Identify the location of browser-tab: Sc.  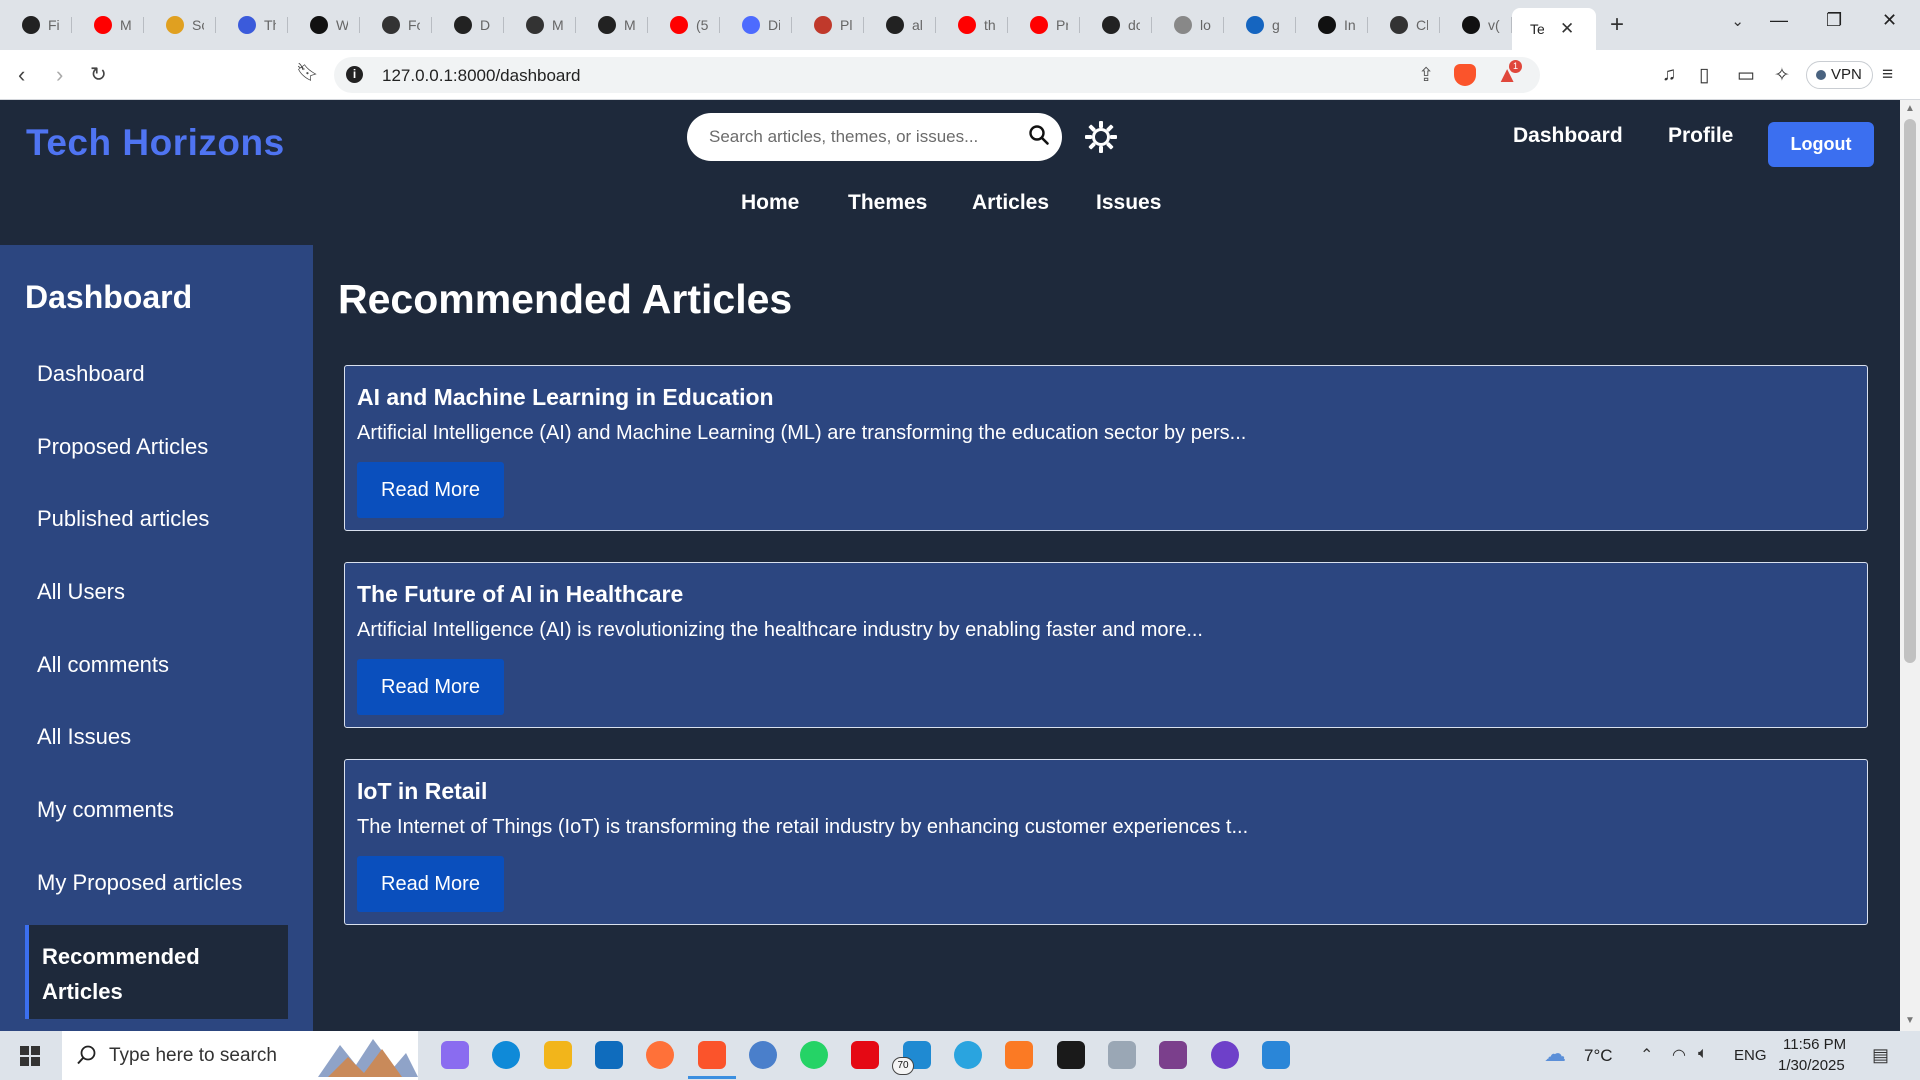
(180, 25).